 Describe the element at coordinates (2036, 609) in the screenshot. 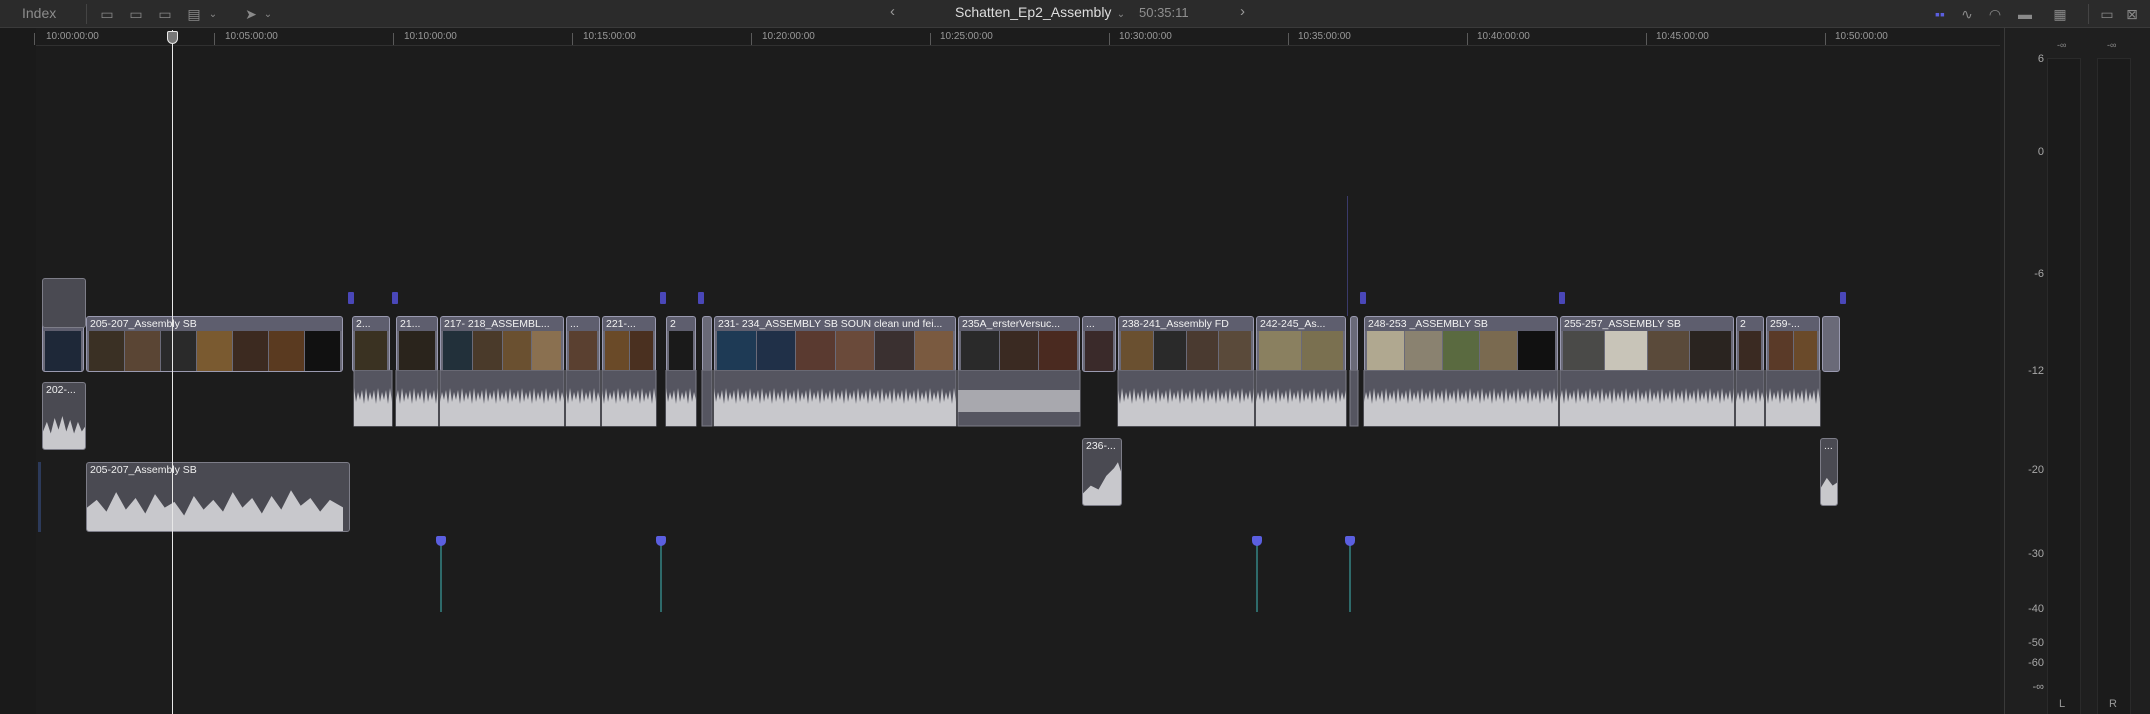

I see `meter-scale-label: -40` at that location.